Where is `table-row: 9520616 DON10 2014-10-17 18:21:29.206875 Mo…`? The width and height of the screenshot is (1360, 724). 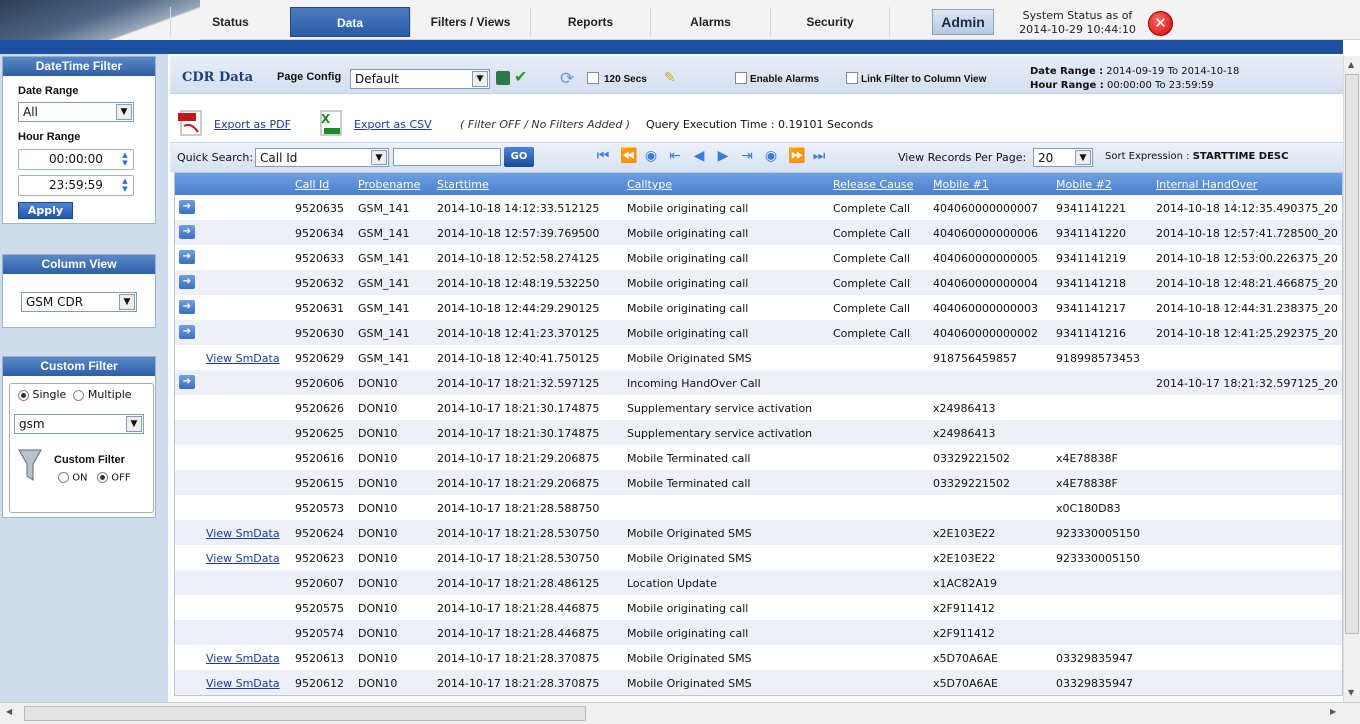 table-row: 9520616 DON10 2014-10-17 18:21:29.206875 Mo… is located at coordinates (758, 457).